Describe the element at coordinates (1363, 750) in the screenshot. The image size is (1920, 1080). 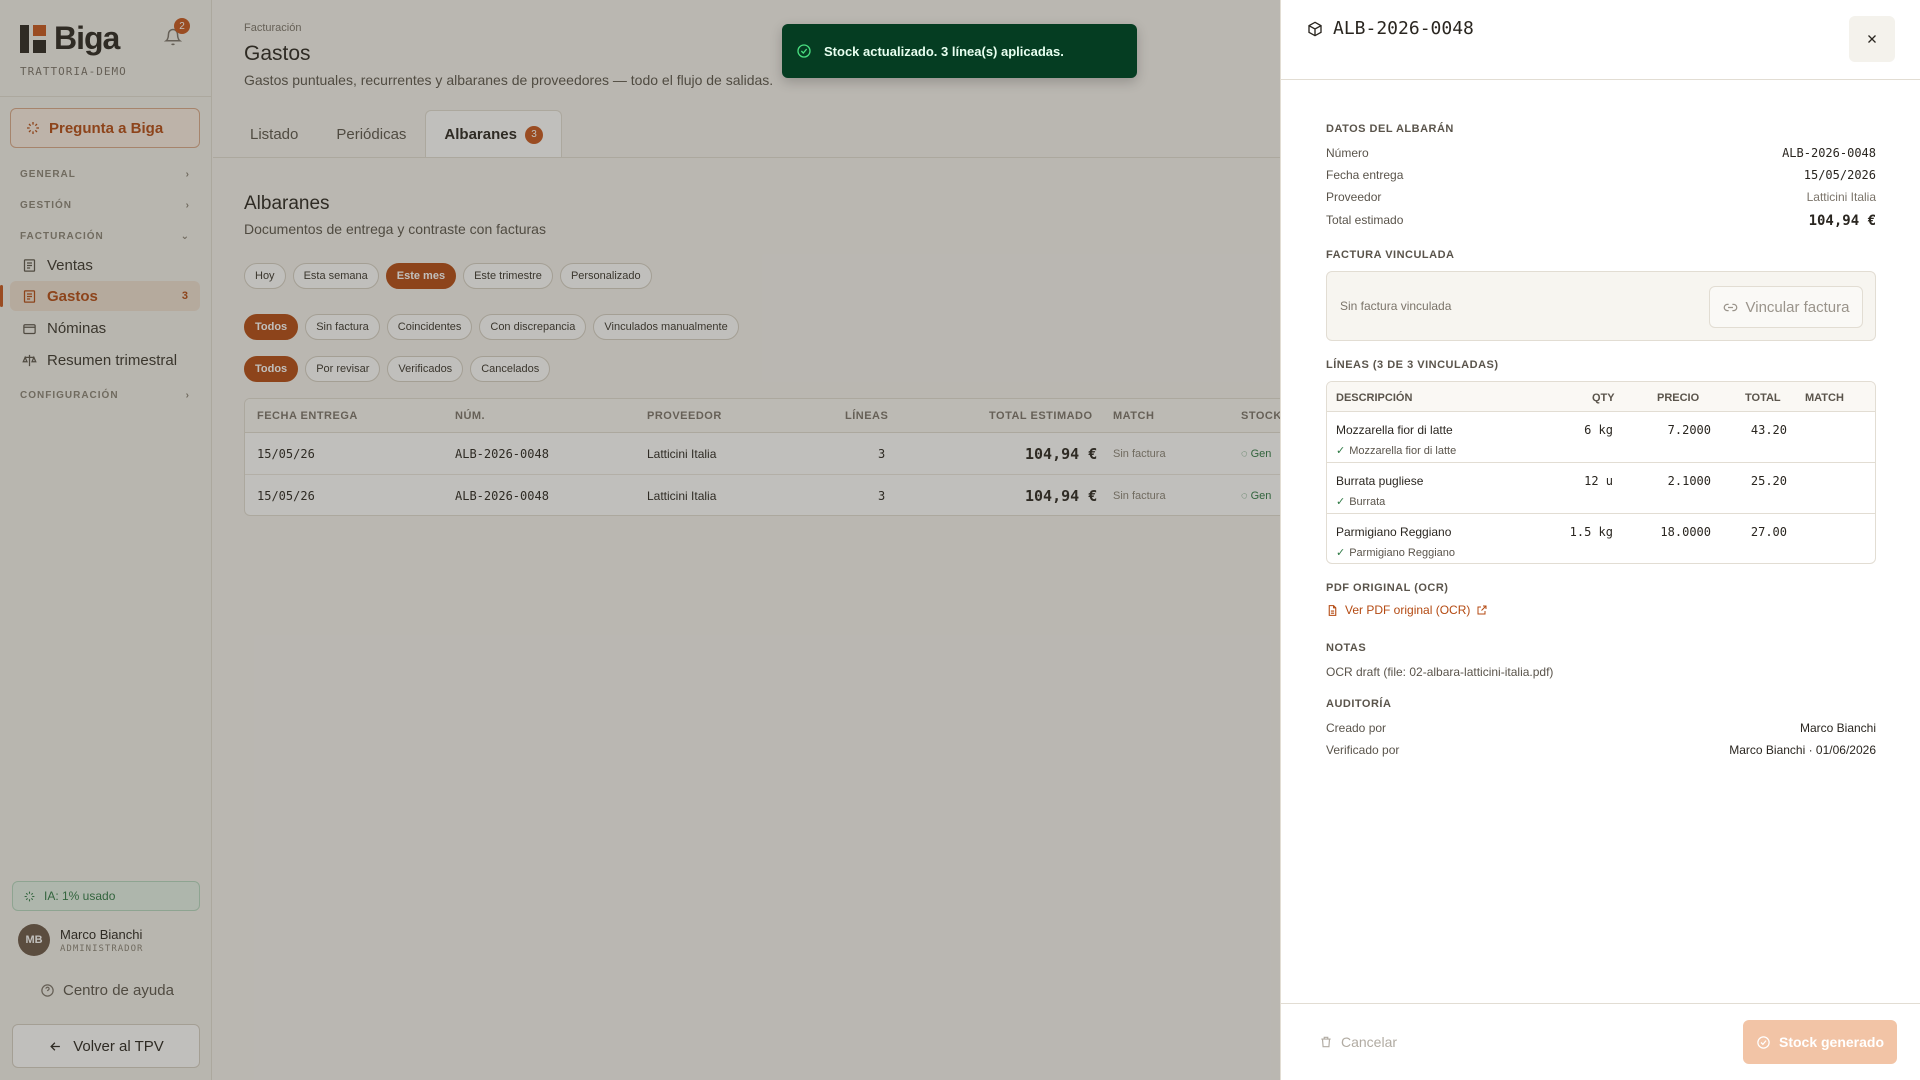
I see `field-label: Verificado por` at that location.